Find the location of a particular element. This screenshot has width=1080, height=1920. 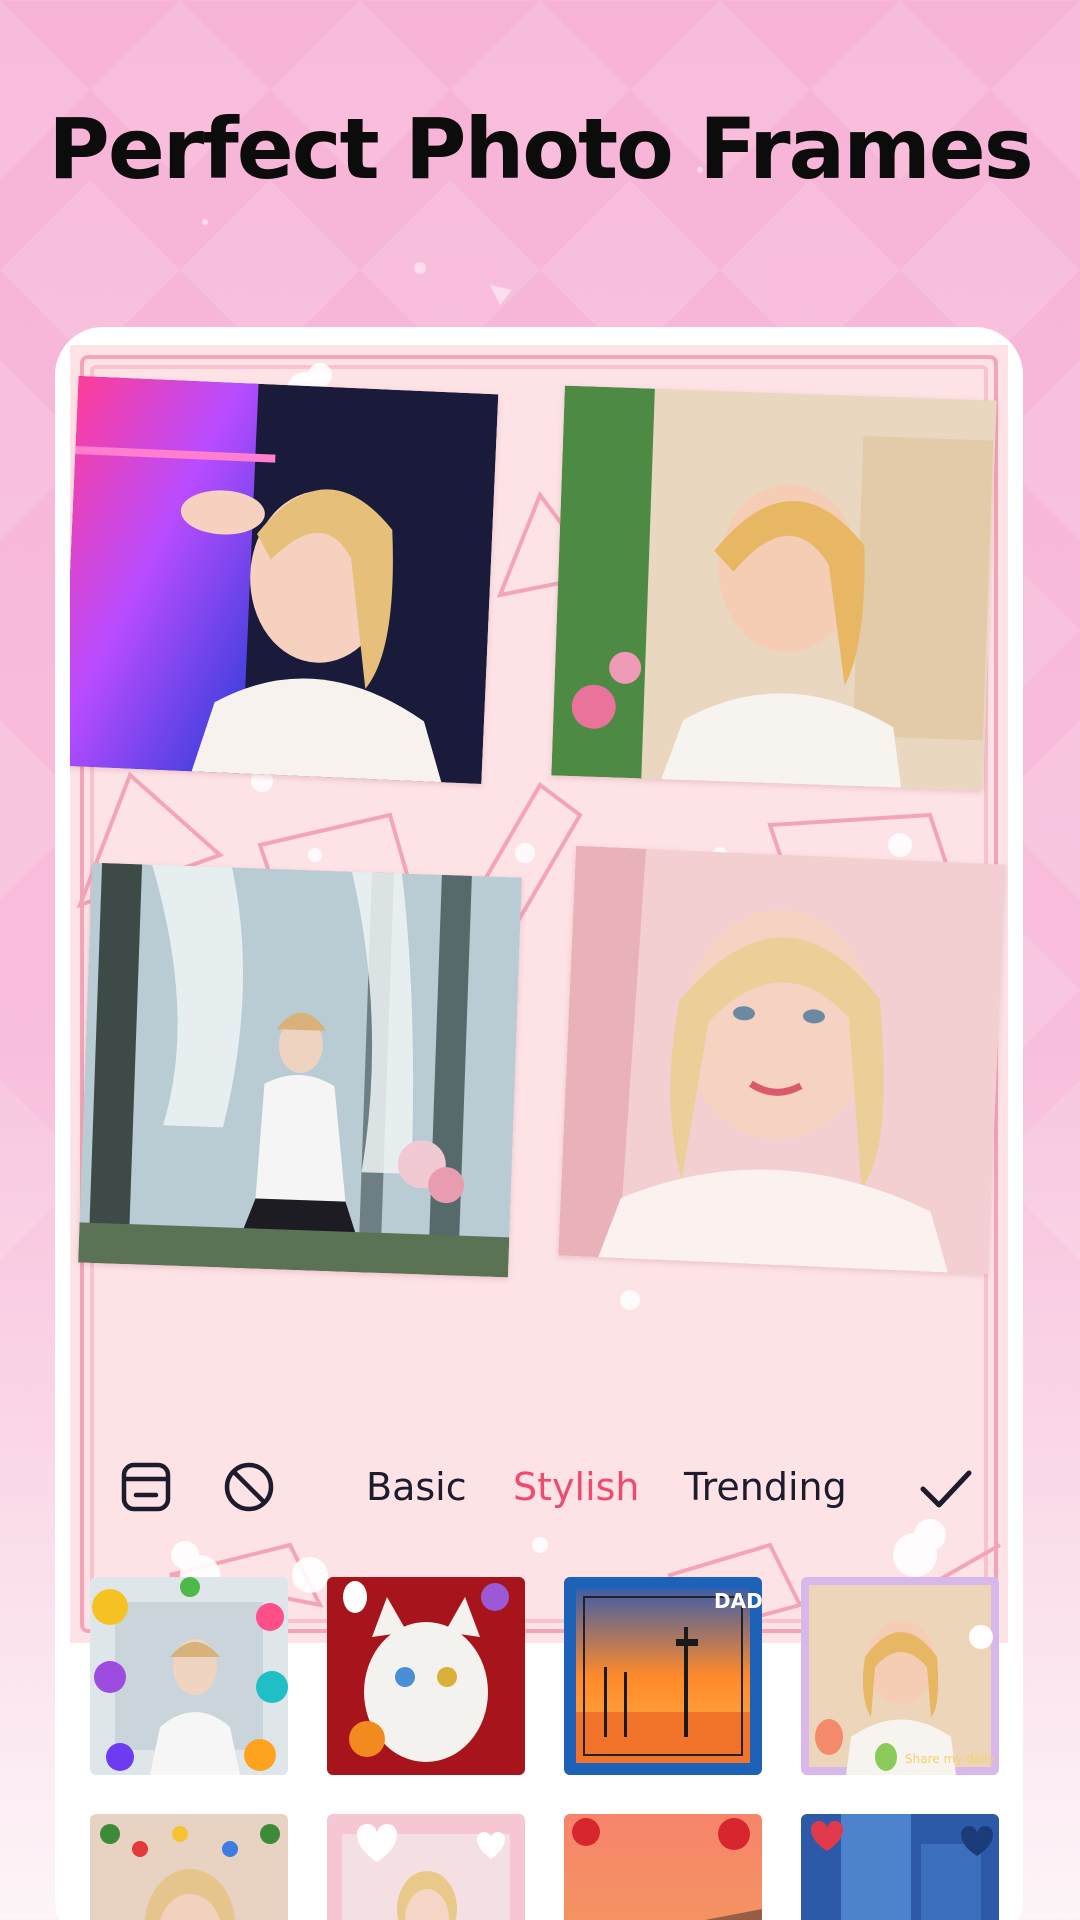

frame-thumb-balloon: Share my daily is located at coordinates (900, 1676).